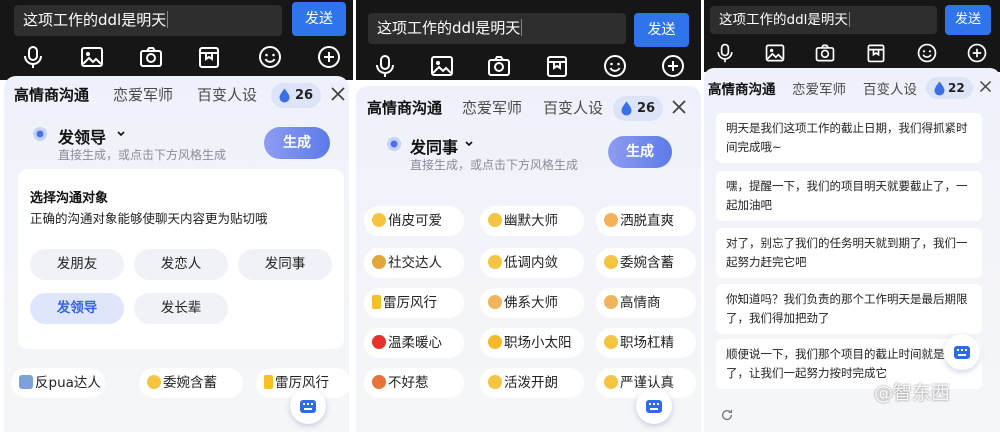 The width and height of the screenshot is (1000, 432). What do you see at coordinates (611, 382) in the screenshot?
I see `thinking-emoji-icon` at bounding box center [611, 382].